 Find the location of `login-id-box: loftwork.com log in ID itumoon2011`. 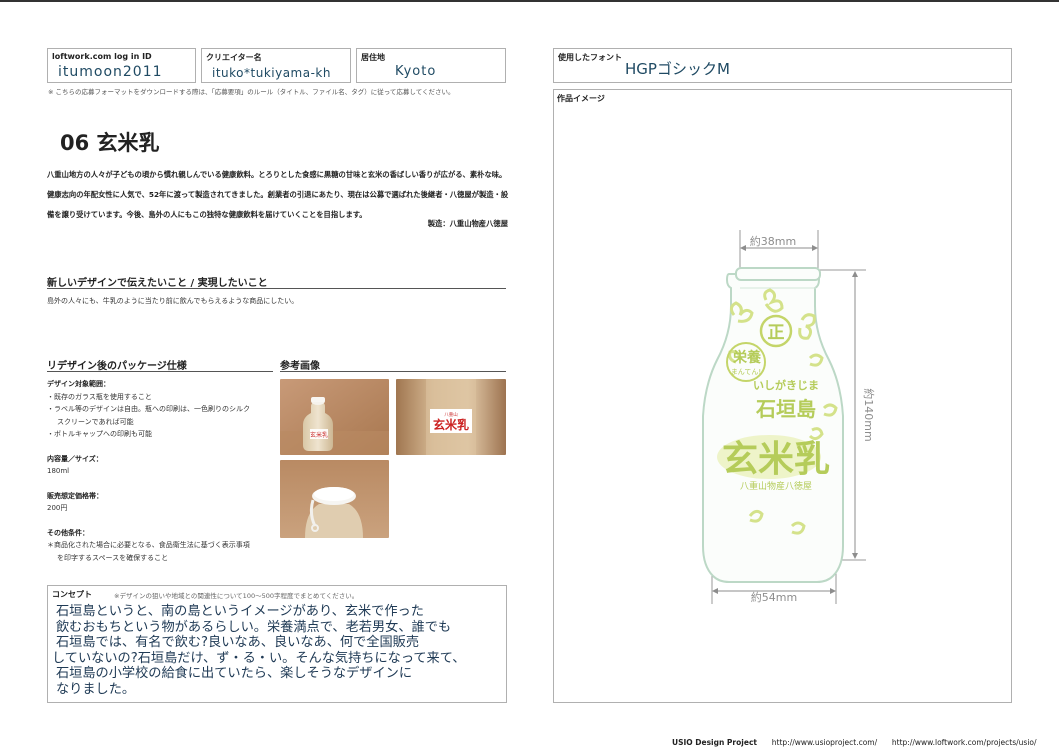

login-id-box: loftwork.com log in ID itumoon2011 is located at coordinates (121, 65).